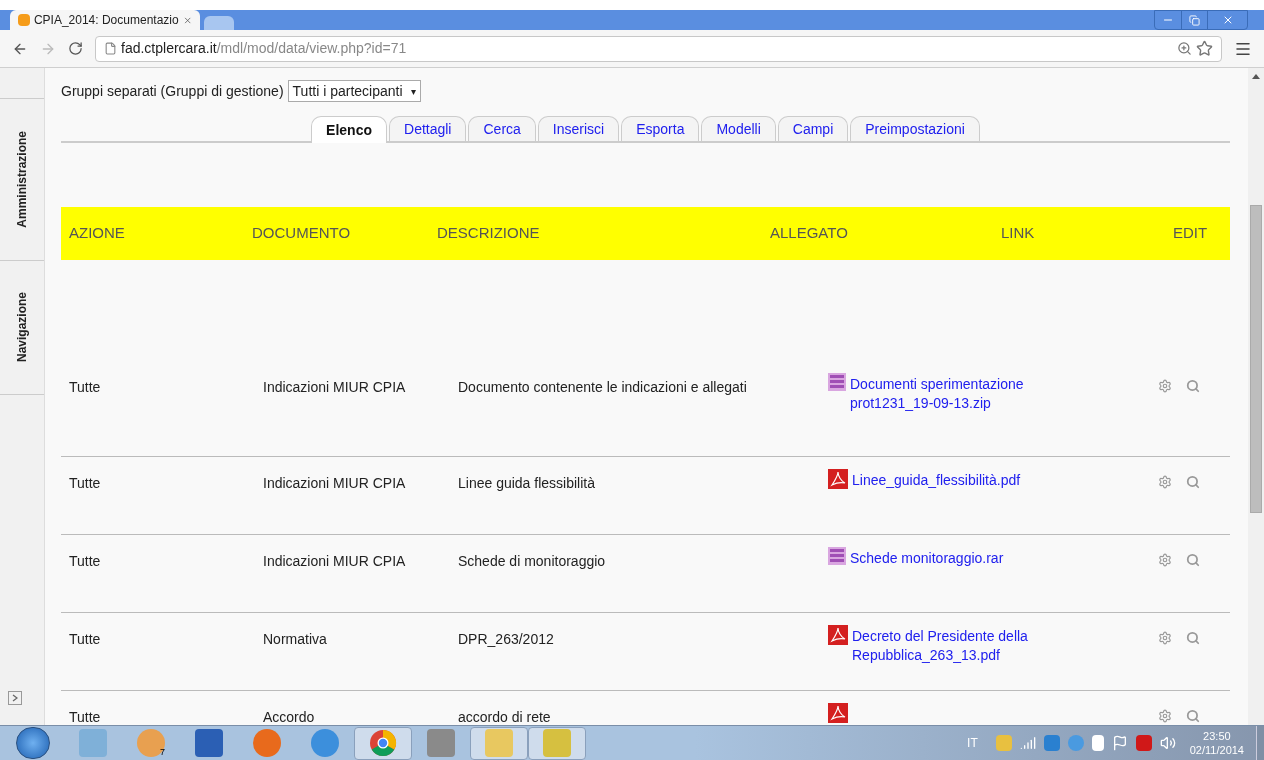 The height and width of the screenshot is (760, 1264). What do you see at coordinates (527, 483) in the screenshot?
I see `table-cell-text: Linee guida flessibilità` at bounding box center [527, 483].